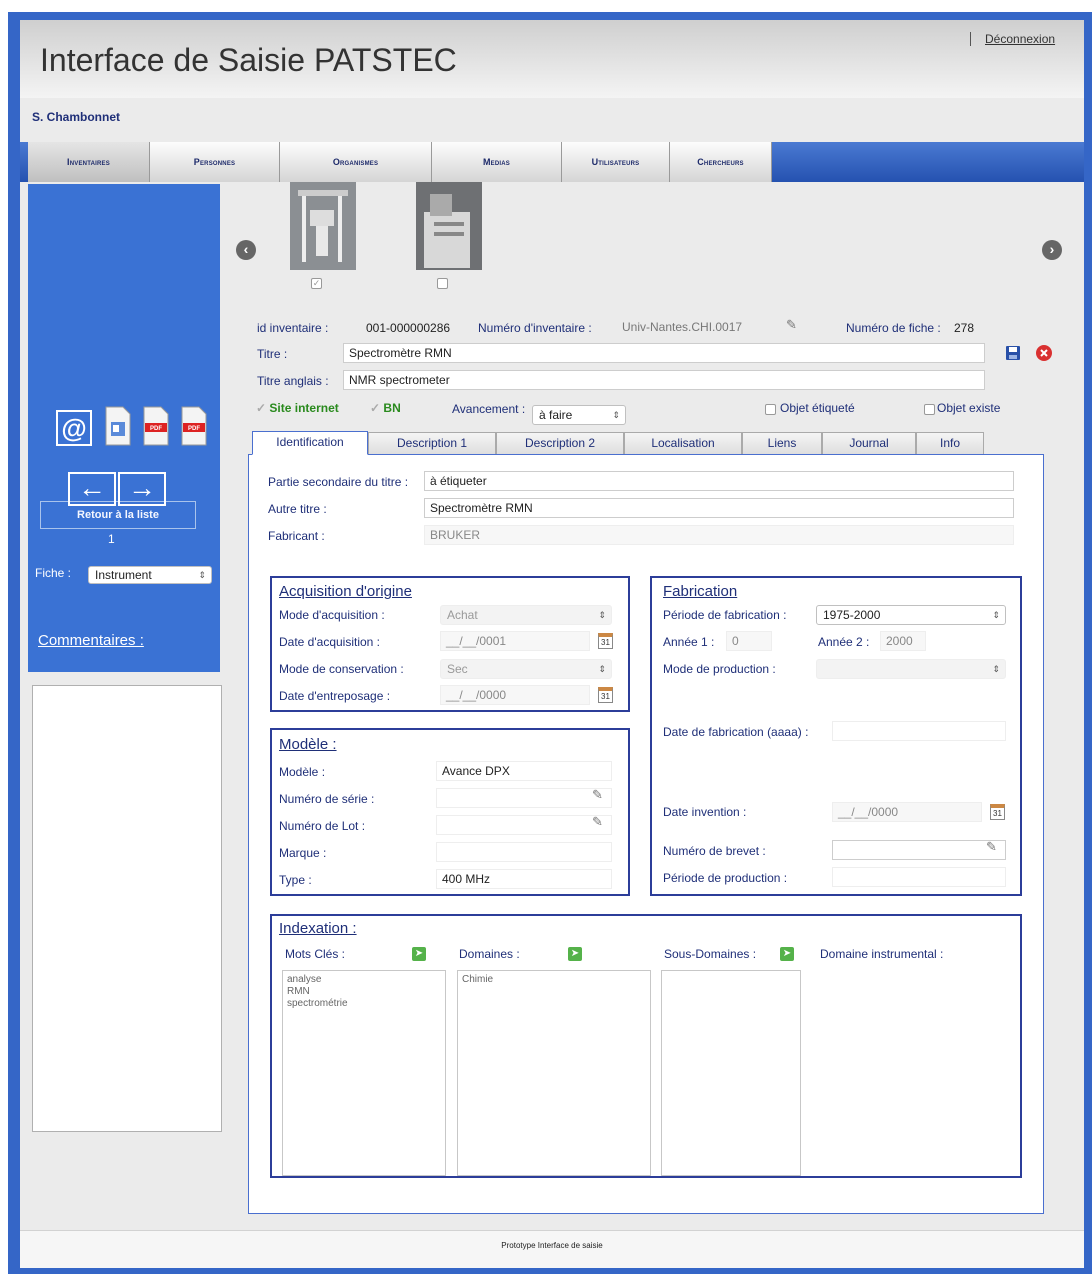 The image size is (1092, 1274). I want to click on type-label: Type :, so click(295, 880).